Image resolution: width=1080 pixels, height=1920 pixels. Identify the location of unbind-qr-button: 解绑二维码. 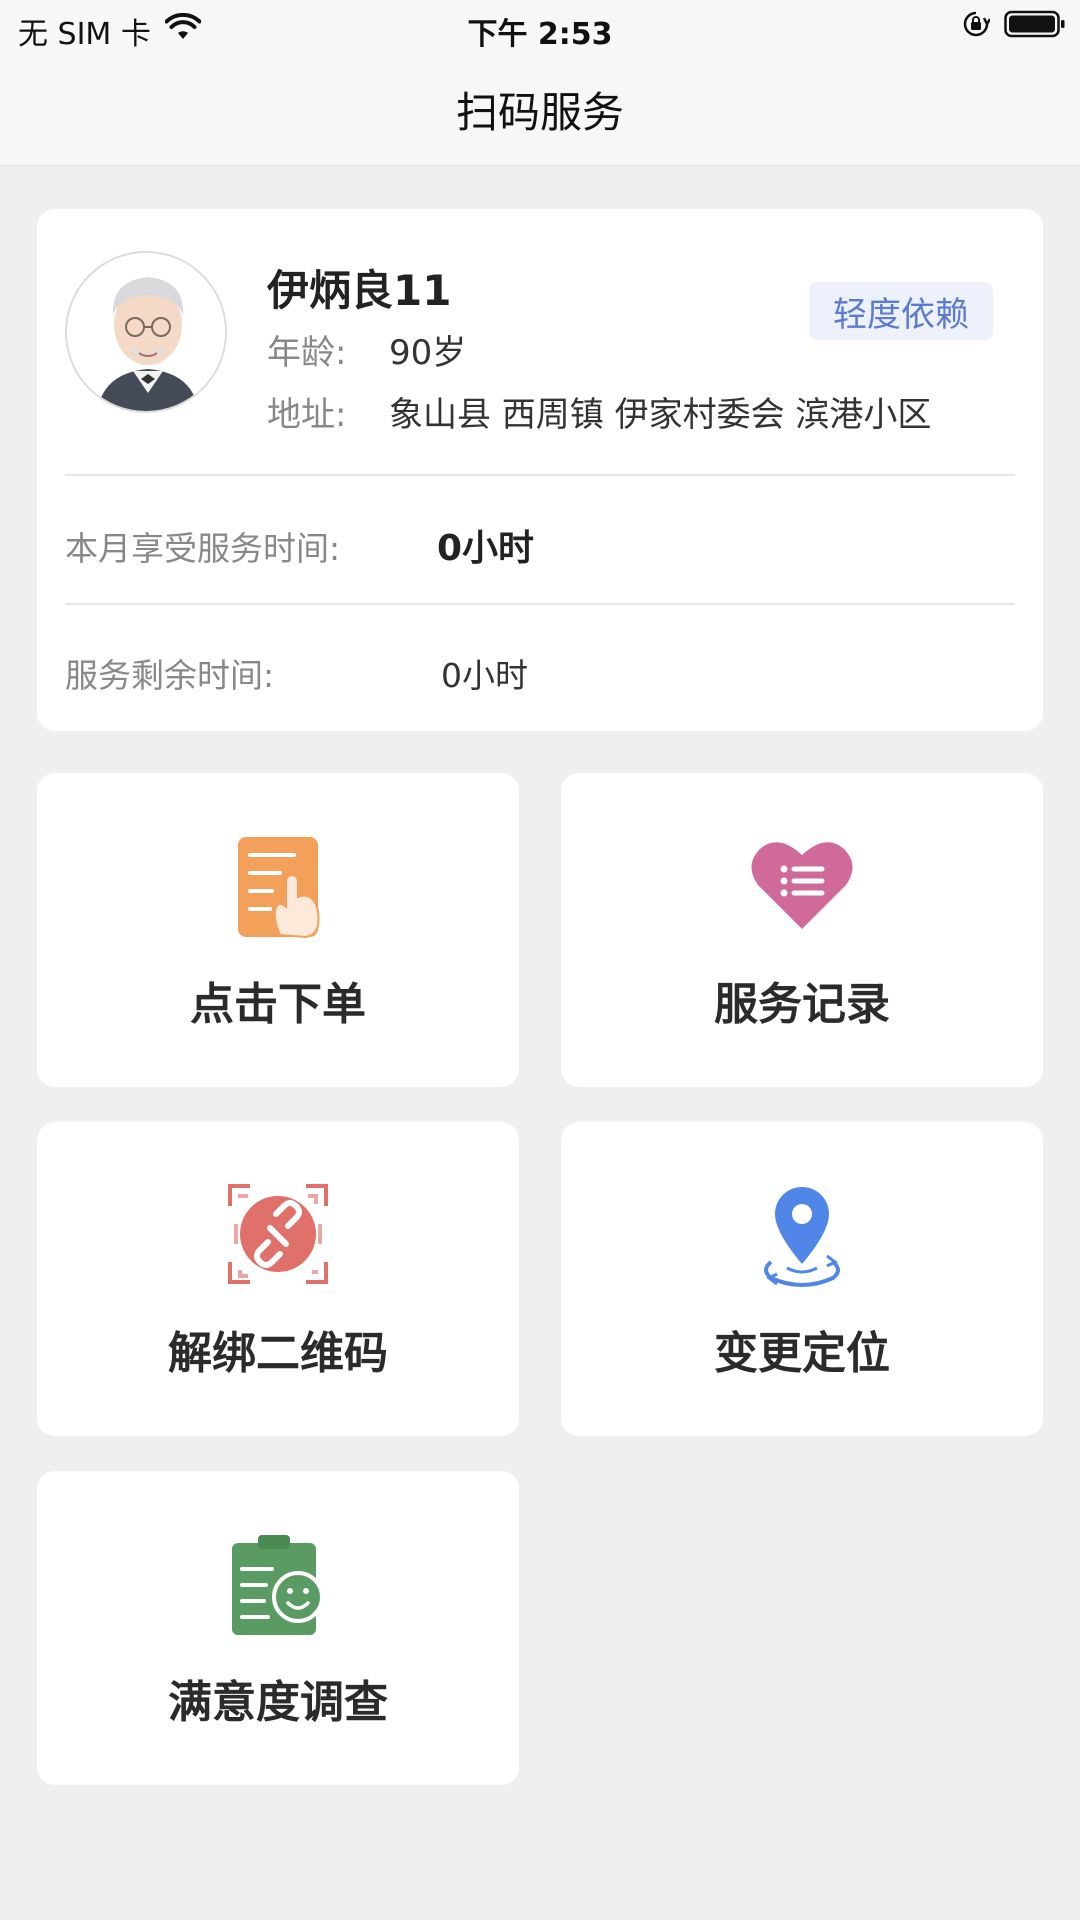
(278, 1279).